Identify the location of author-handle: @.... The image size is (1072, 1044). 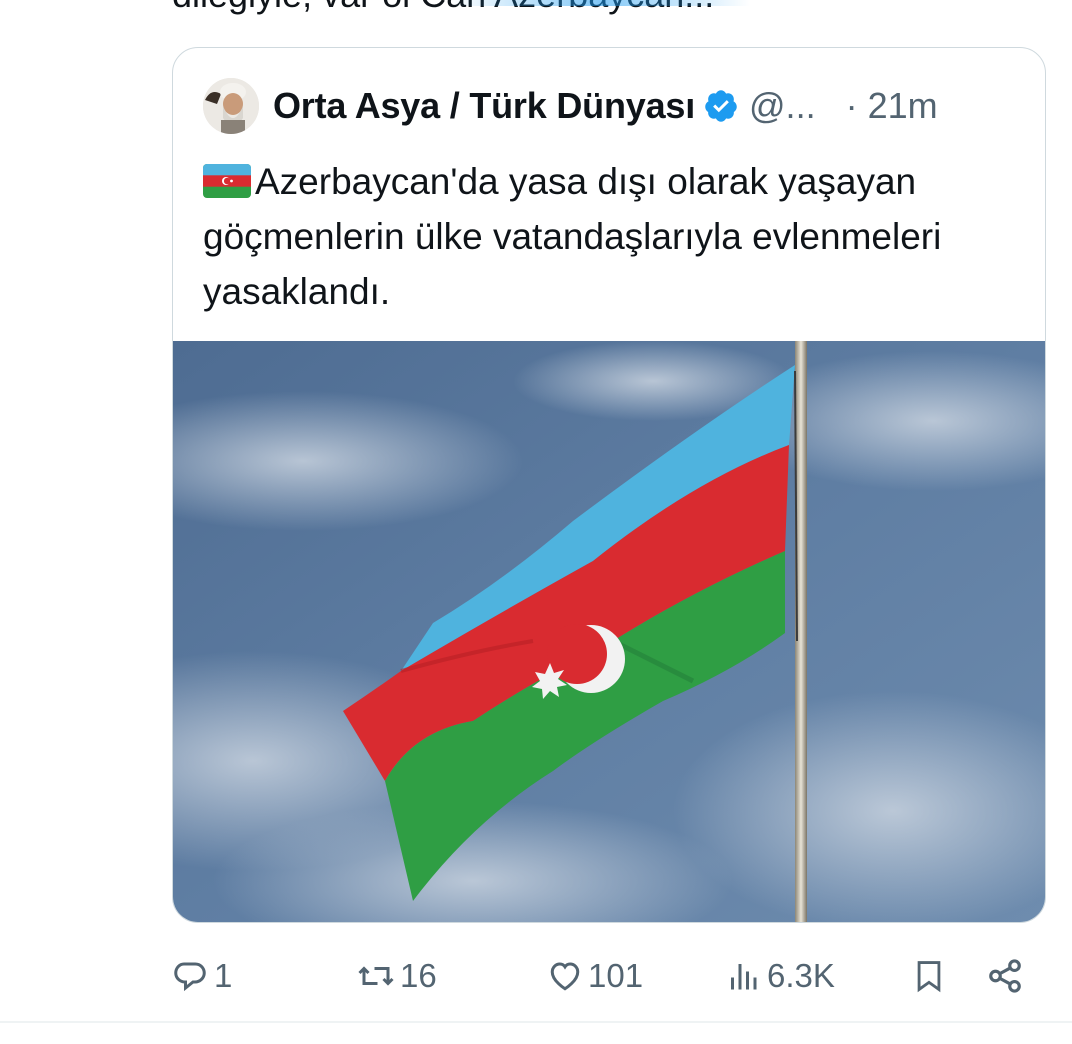
(782, 106).